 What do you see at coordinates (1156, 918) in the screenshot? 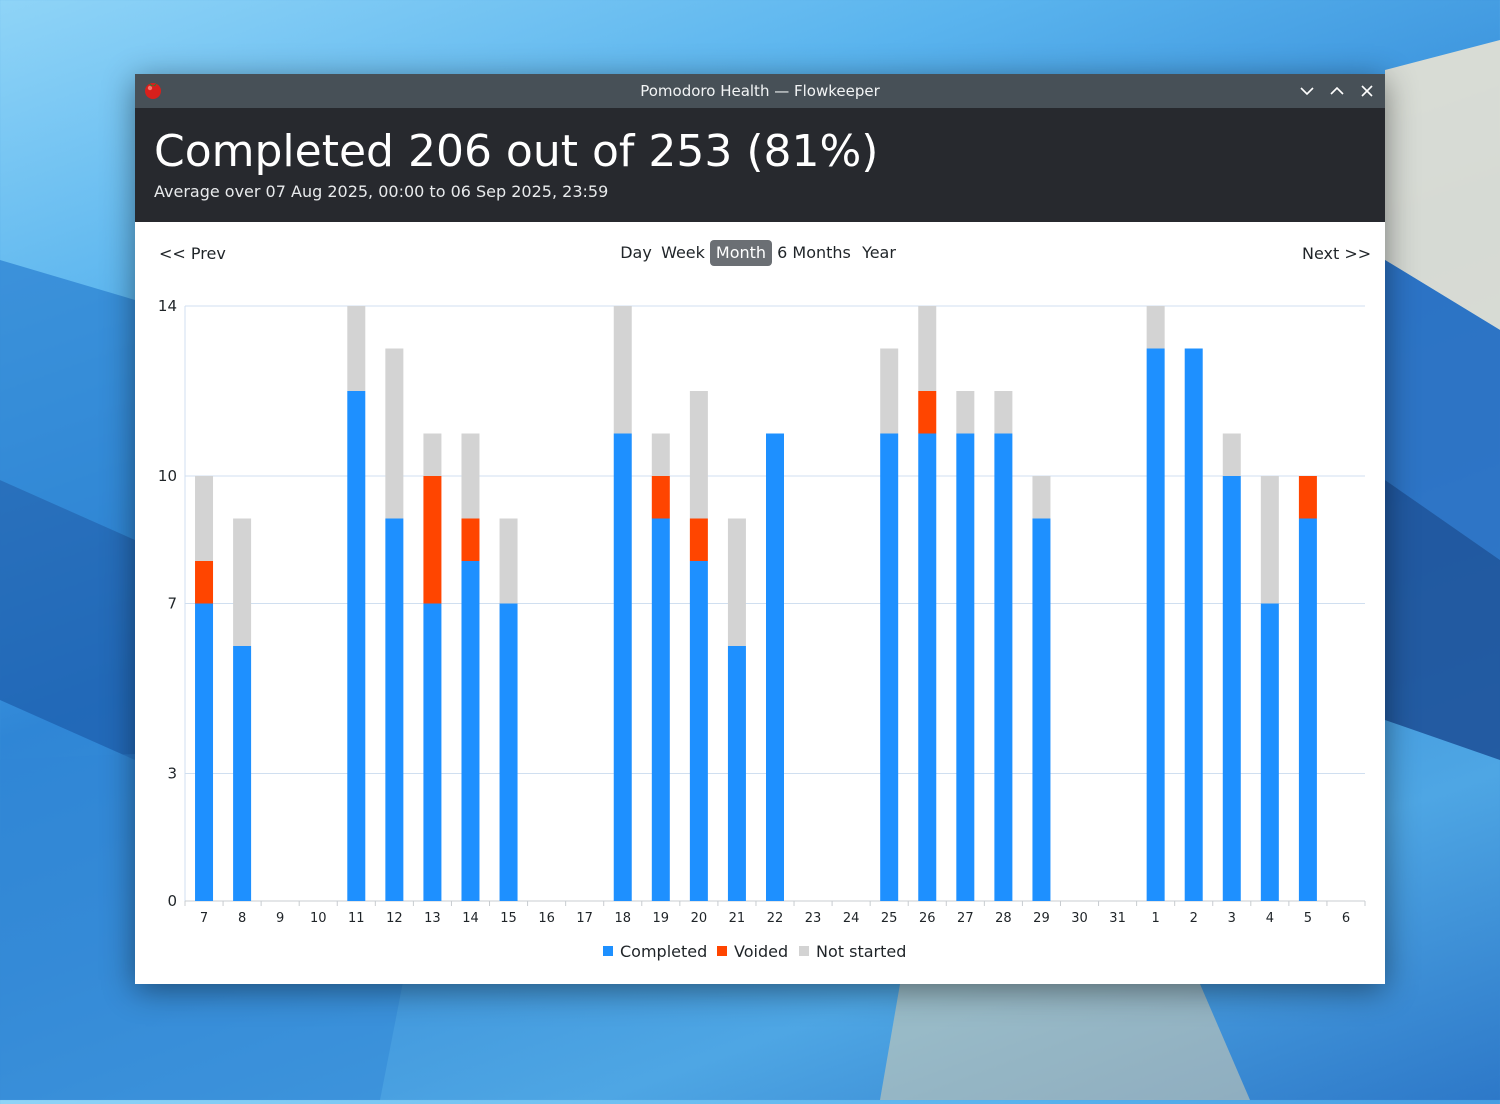
I see `x-tick-label: 1` at bounding box center [1156, 918].